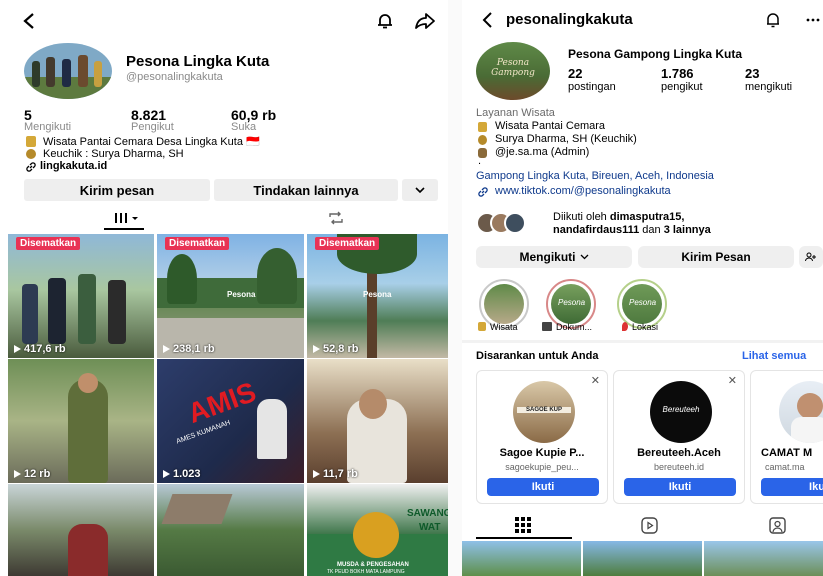 The height and width of the screenshot is (576, 823). What do you see at coordinates (425, 21) in the screenshot?
I see `share-icon` at bounding box center [425, 21].